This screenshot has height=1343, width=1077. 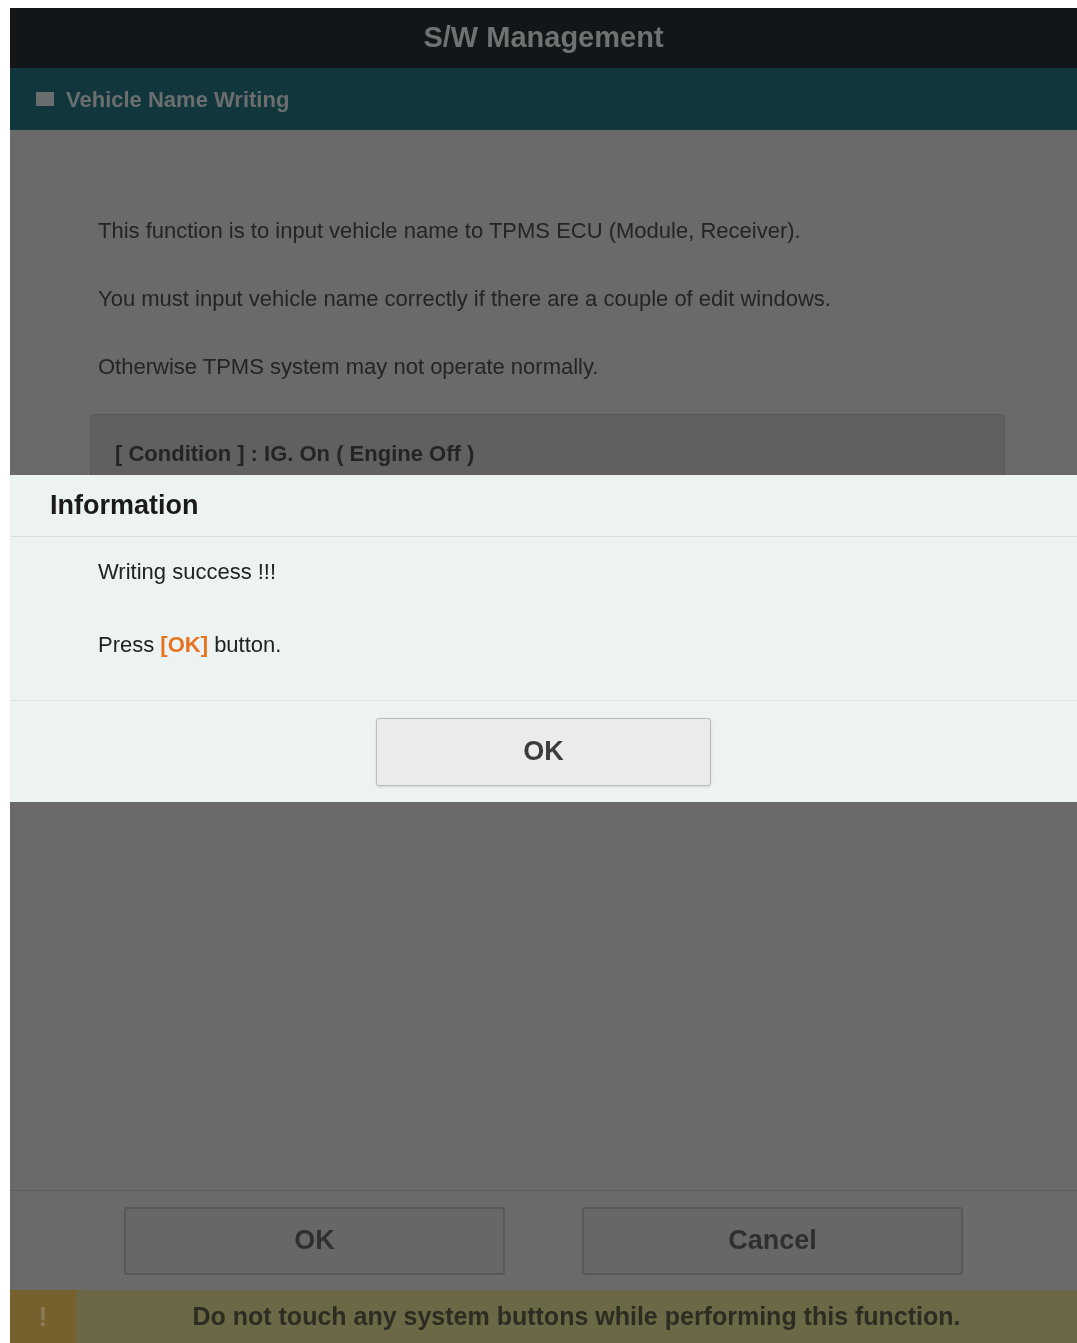 I want to click on warning-text: Do not touch any system buttons while performing this function., so click(x=576, y=1316).